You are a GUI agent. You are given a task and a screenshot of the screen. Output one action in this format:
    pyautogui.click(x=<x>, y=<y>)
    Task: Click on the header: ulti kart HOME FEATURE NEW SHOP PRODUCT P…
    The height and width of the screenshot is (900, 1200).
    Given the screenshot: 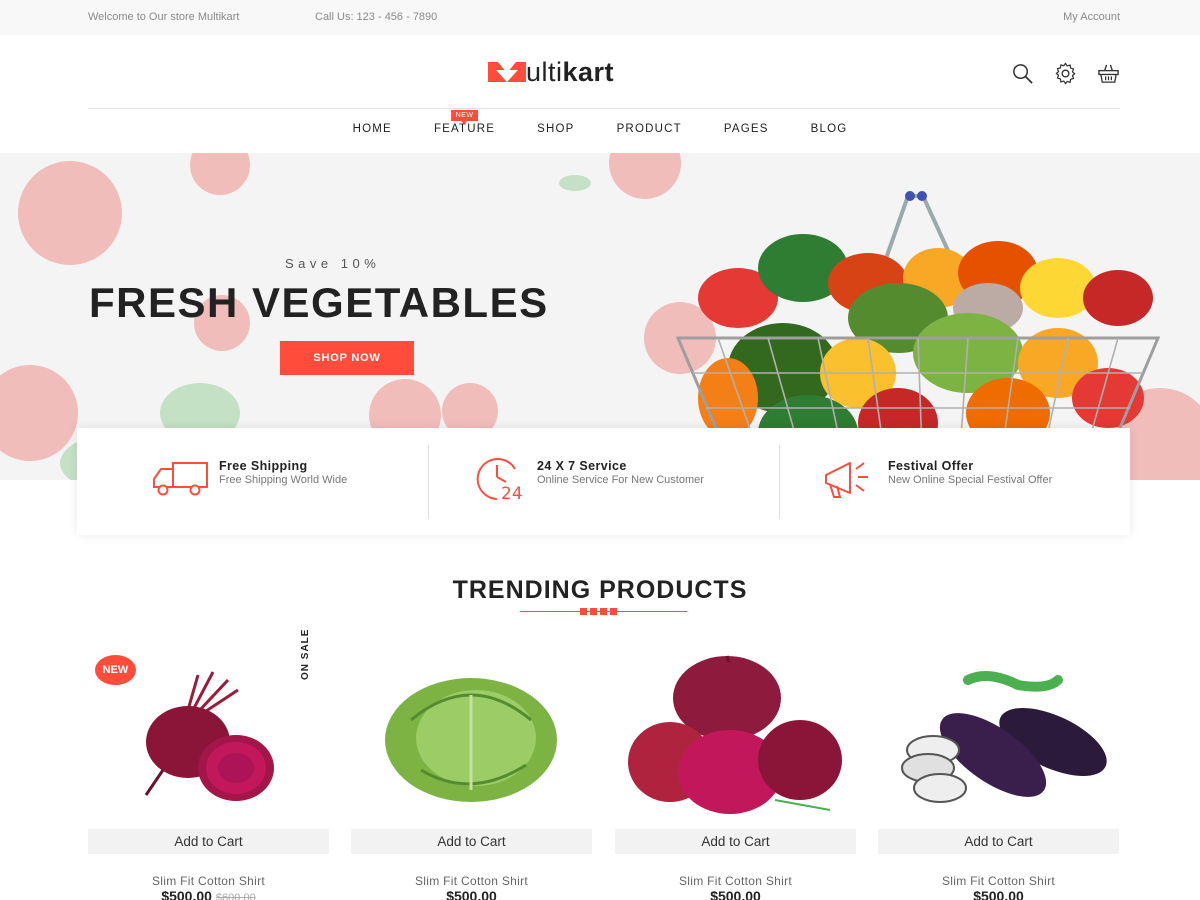 What is the action you would take?
    pyautogui.click(x=600, y=94)
    